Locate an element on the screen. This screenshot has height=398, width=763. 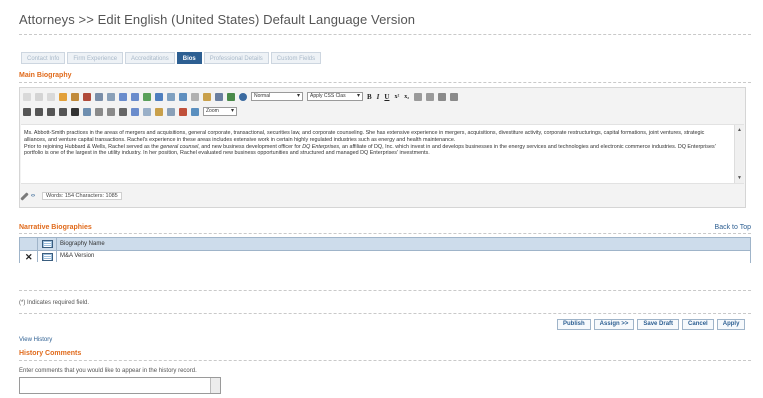
word-count: Words: 154 Characters: 1085 is located at coordinates (82, 196).